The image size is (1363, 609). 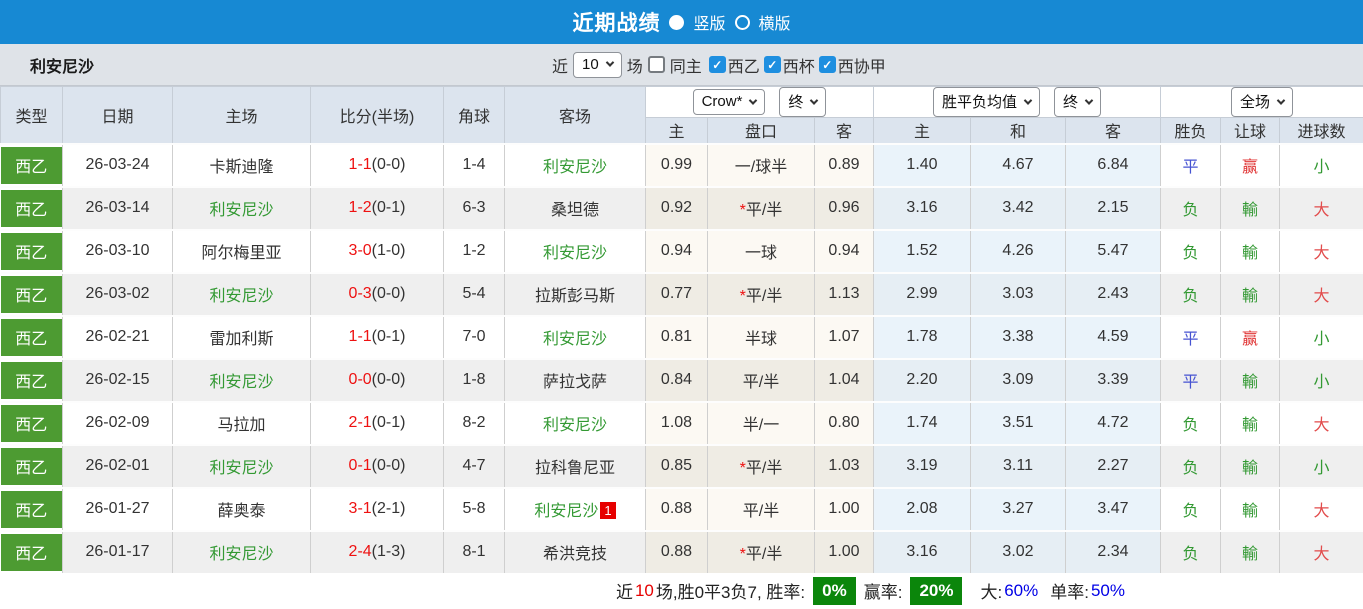 What do you see at coordinates (360, 207) in the screenshot?
I see `final-score: 1-2` at bounding box center [360, 207].